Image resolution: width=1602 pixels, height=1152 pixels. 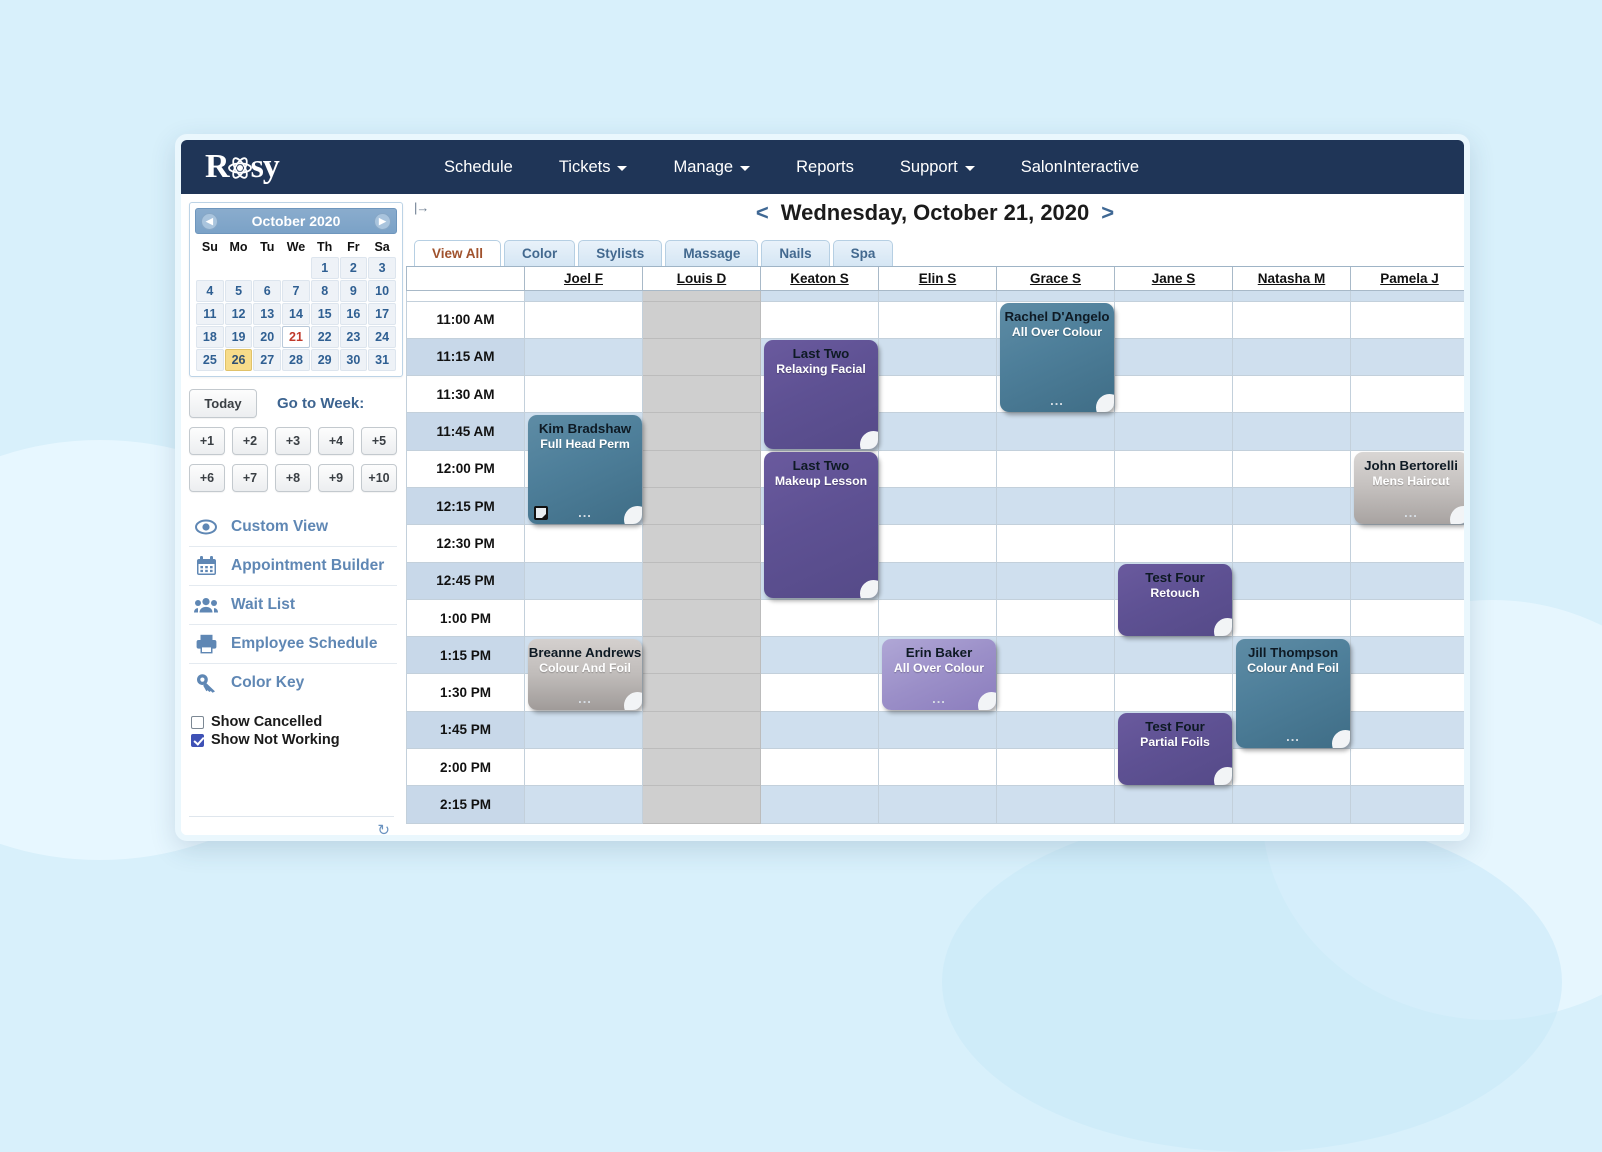 I want to click on calendar-day-16: 16, so click(x=353, y=314).